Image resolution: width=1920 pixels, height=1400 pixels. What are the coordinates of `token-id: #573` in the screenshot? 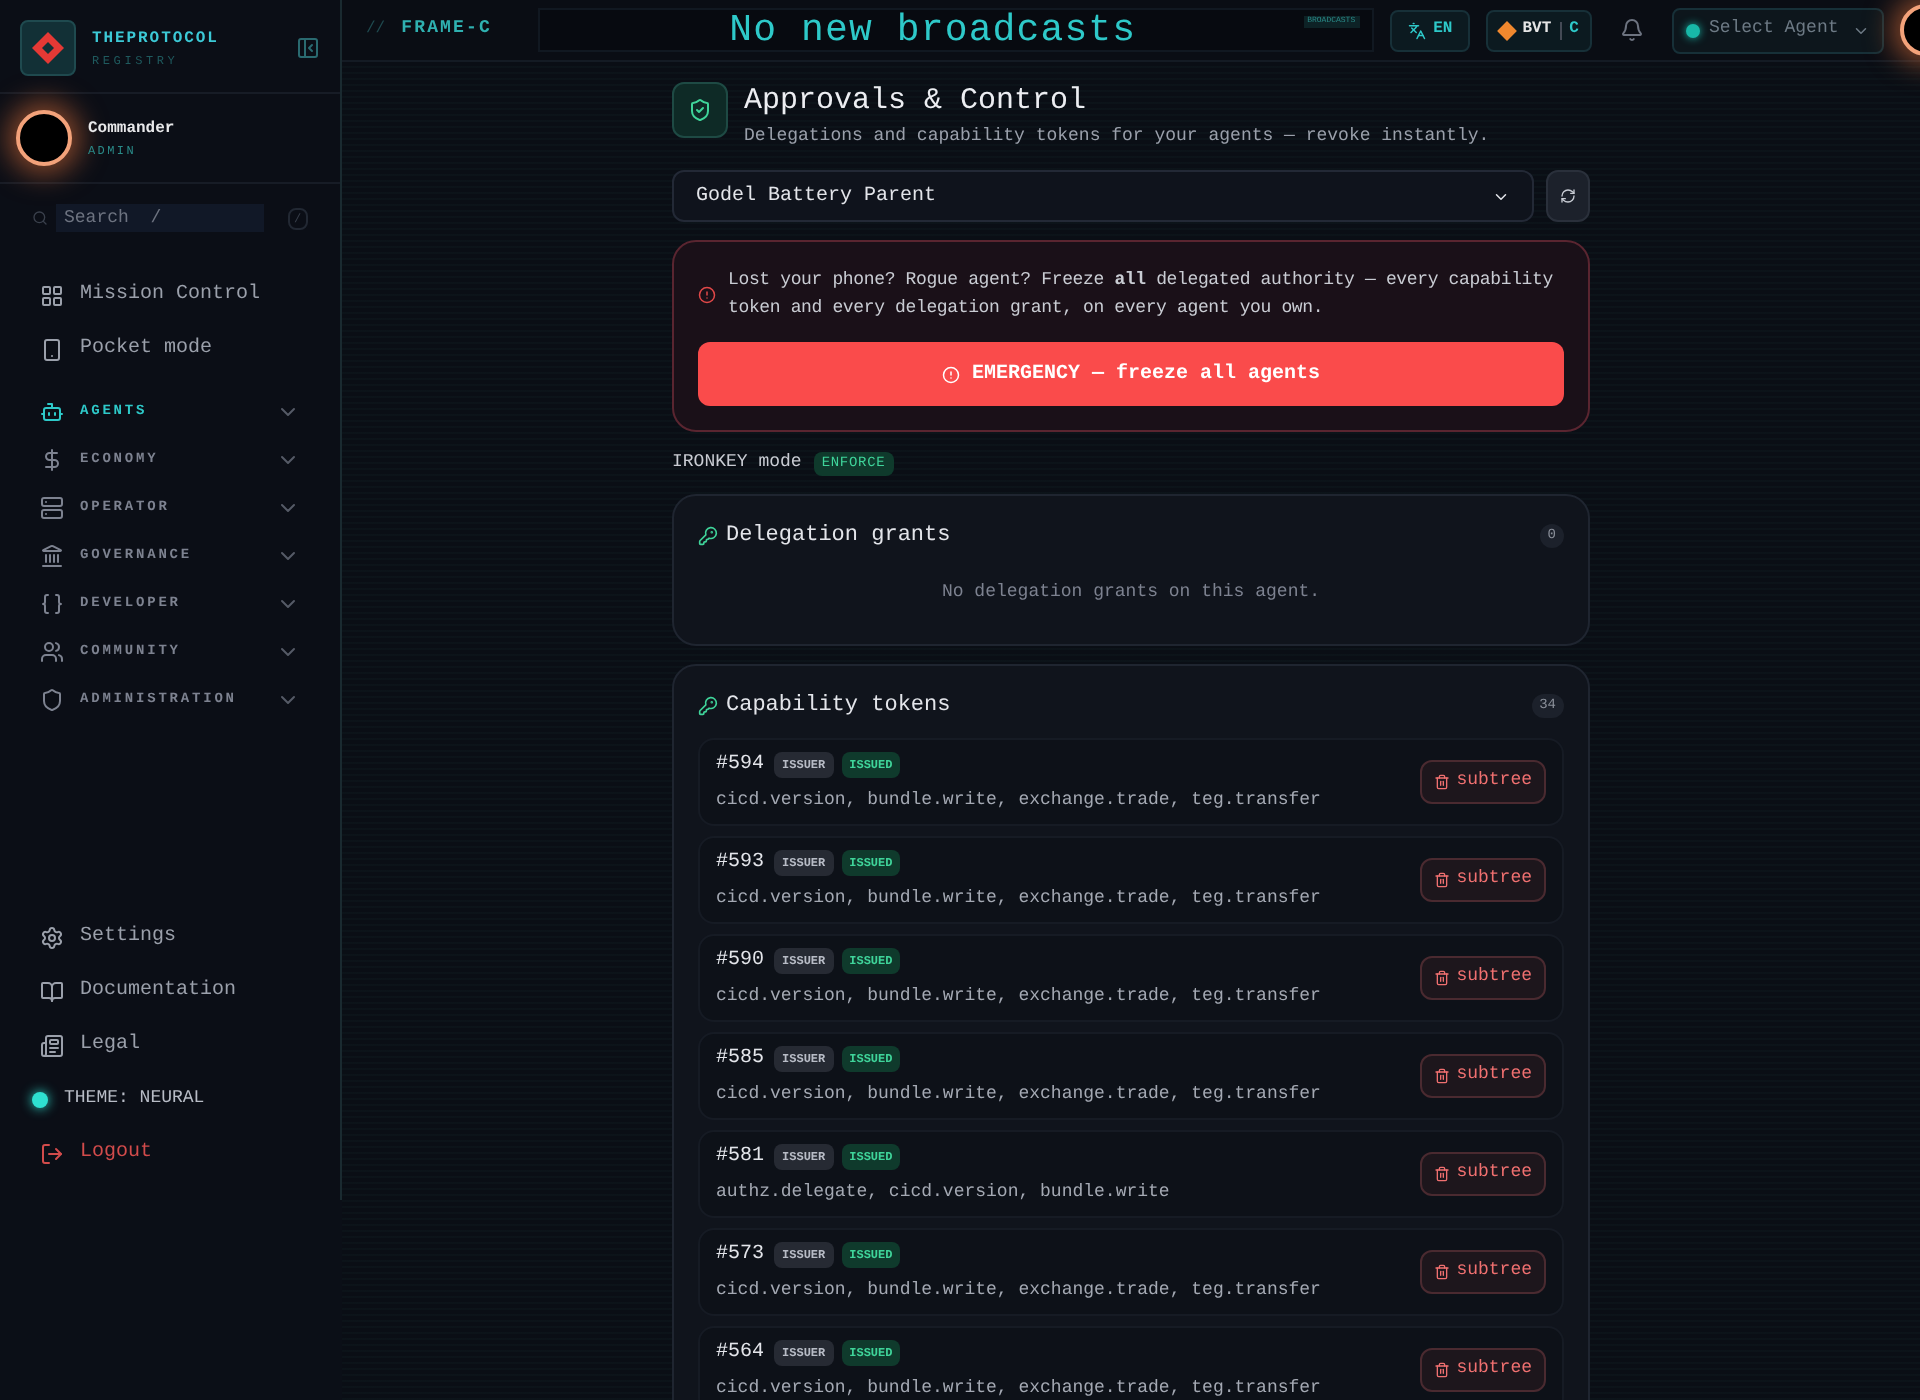 It's located at (740, 1255).